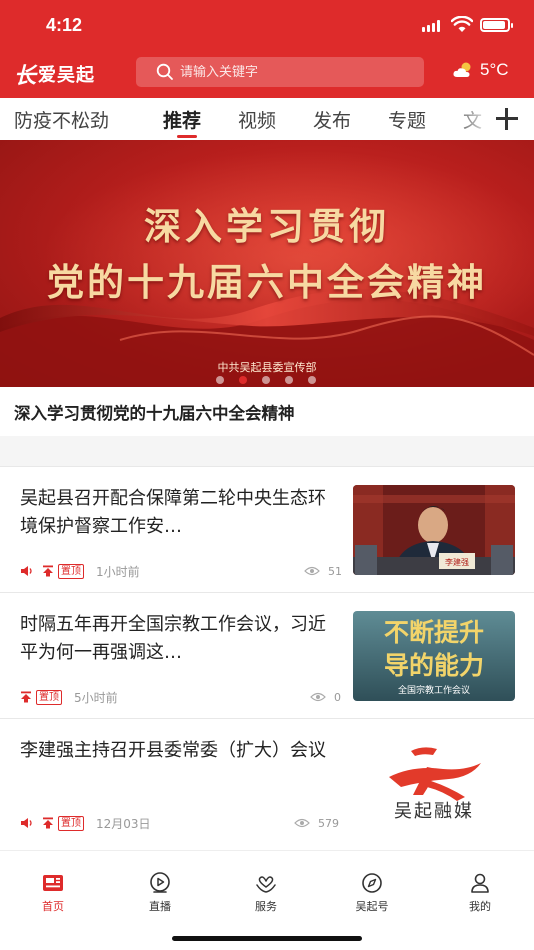  Describe the element at coordinates (267, 24) in the screenshot. I see `status-bar: 4:12` at that location.